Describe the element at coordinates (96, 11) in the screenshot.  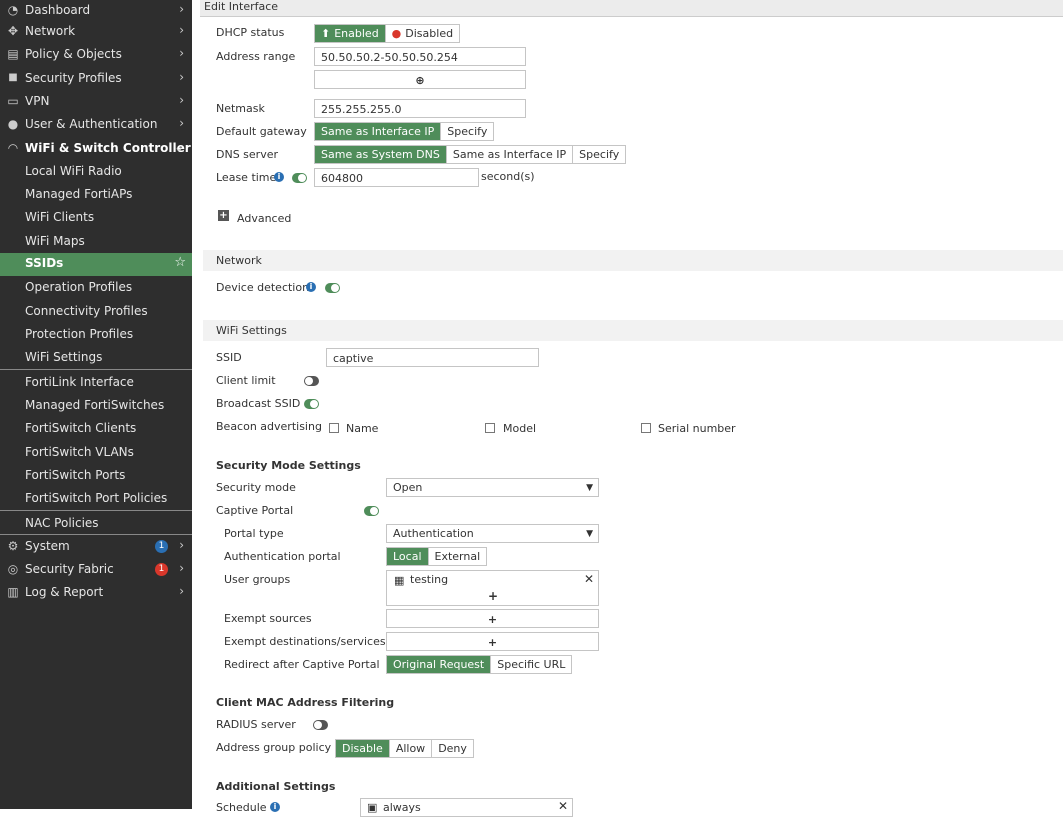
I see `sidebar-item-dashboard: ◔ Dashboard ›` at that location.